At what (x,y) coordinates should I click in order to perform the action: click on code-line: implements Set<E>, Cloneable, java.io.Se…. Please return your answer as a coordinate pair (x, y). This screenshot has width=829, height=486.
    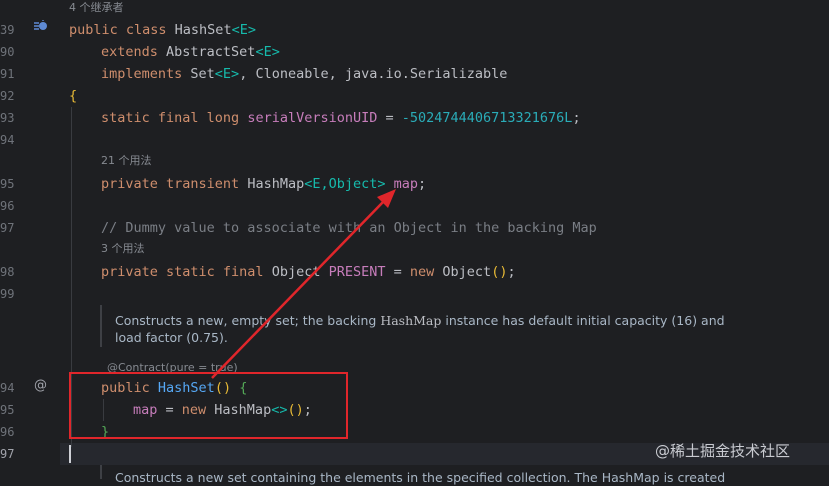
    Looking at the image, I should click on (304, 74).